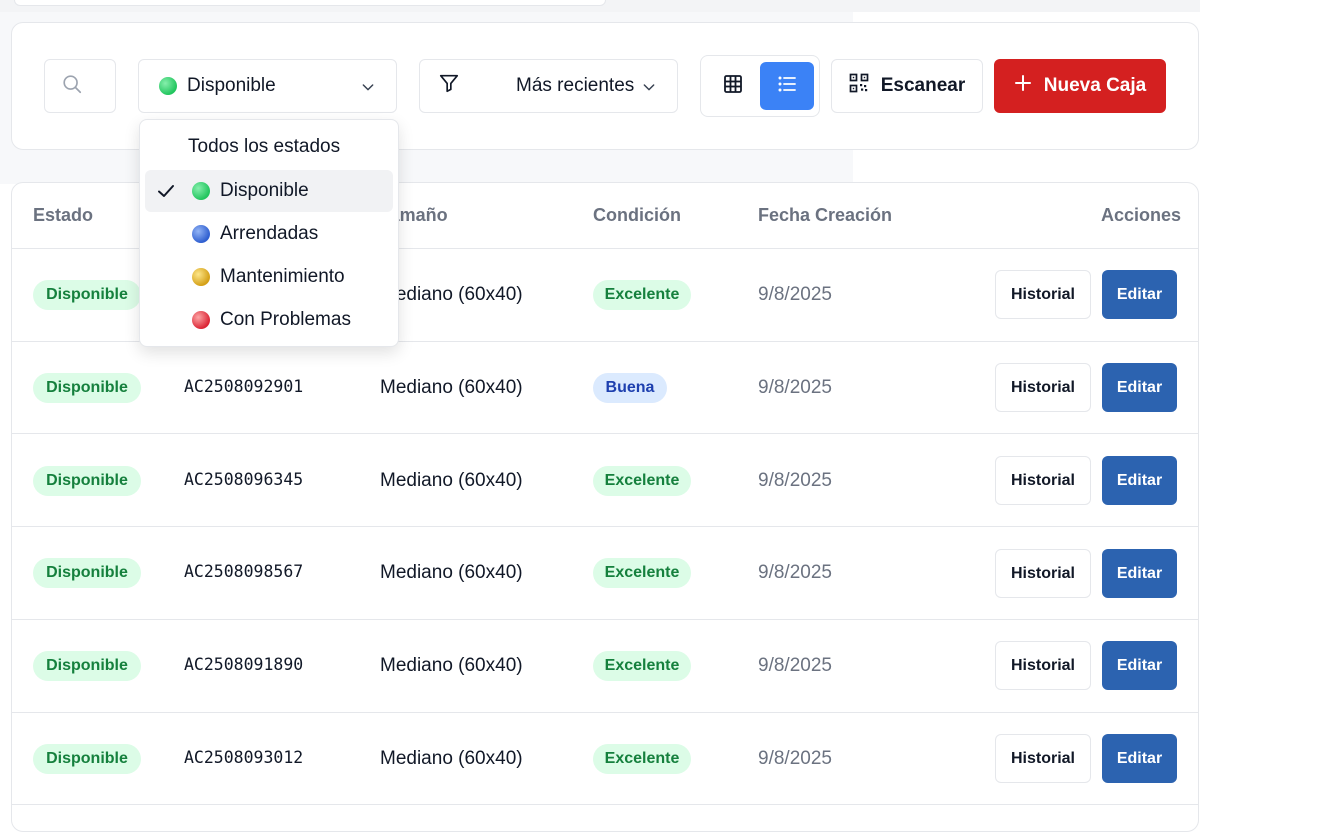 This screenshot has height=832, width=1318. Describe the element at coordinates (1023, 86) in the screenshot. I see `plus-icon` at that location.